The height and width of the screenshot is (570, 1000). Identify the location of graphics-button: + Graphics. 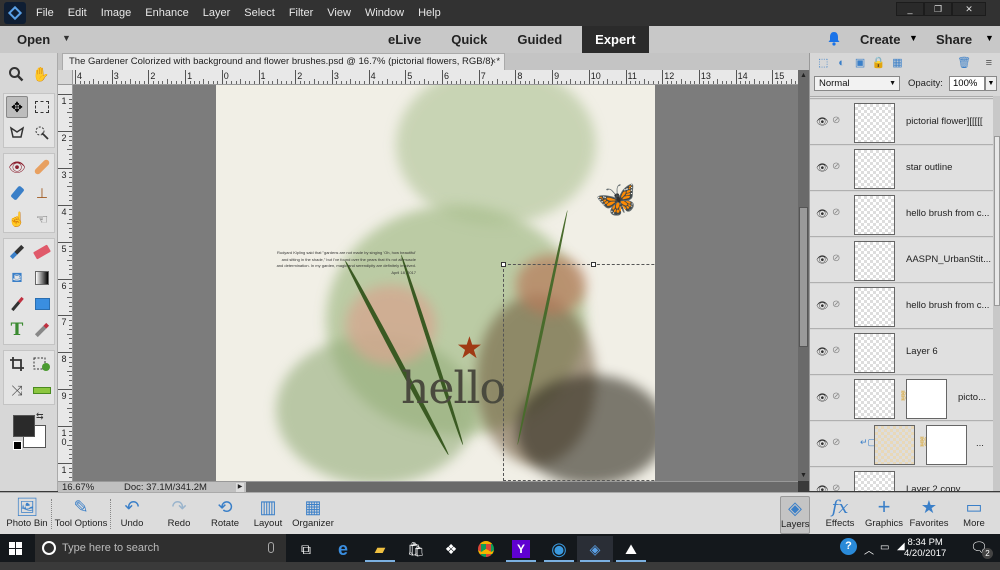
(884, 514).